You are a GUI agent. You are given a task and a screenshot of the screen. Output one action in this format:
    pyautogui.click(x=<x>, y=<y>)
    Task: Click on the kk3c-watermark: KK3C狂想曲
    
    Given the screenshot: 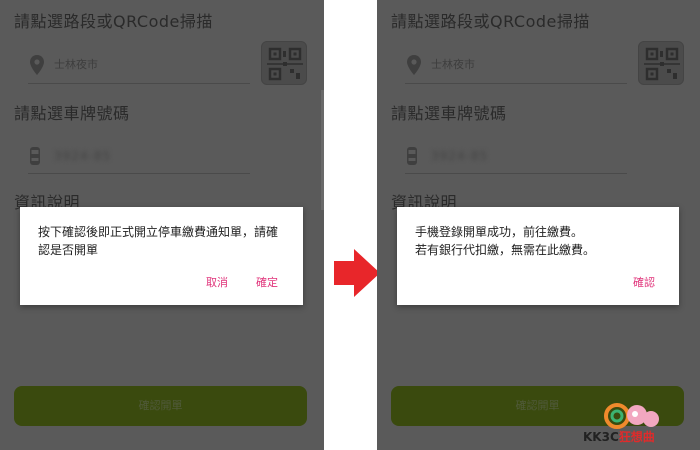 What is the action you would take?
    pyautogui.click(x=626, y=425)
    